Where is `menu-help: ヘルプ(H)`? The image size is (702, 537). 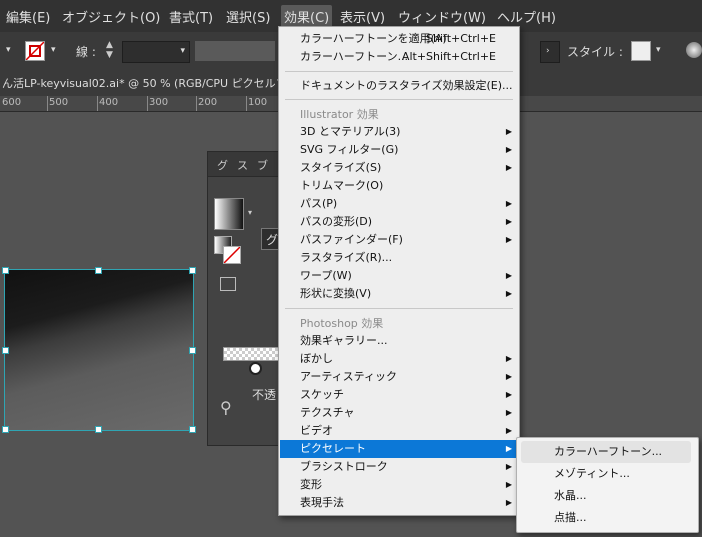 menu-help: ヘルプ(H) is located at coordinates (526, 16).